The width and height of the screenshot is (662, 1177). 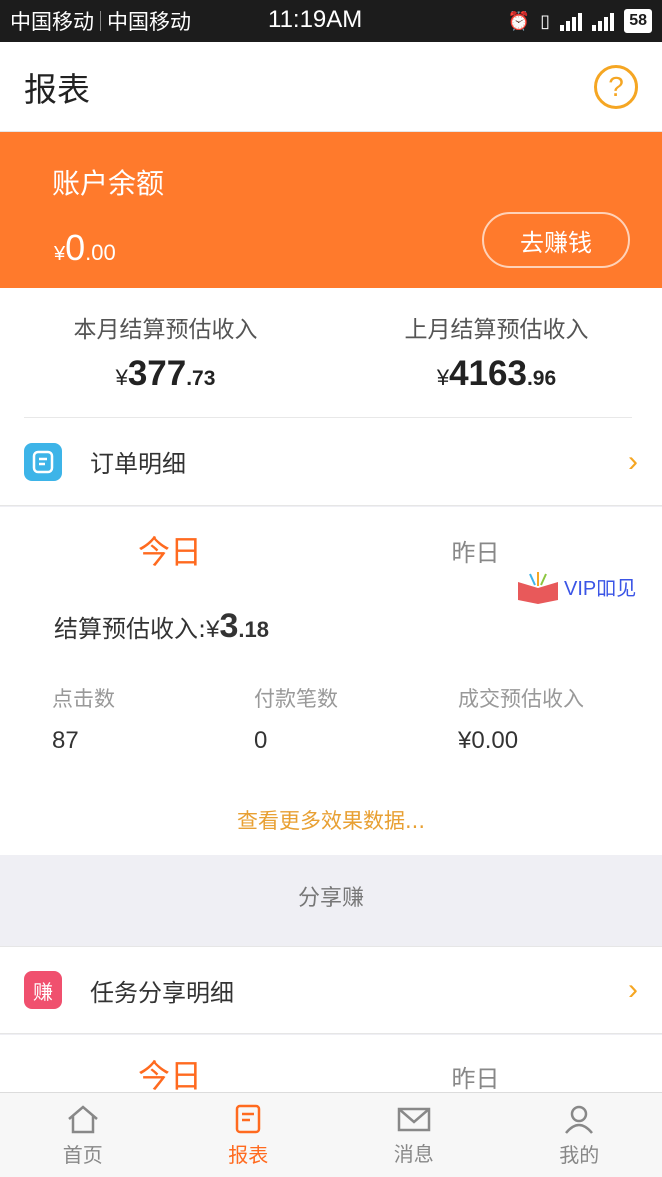 I want to click on balance-currency: ¥, so click(x=60, y=254).